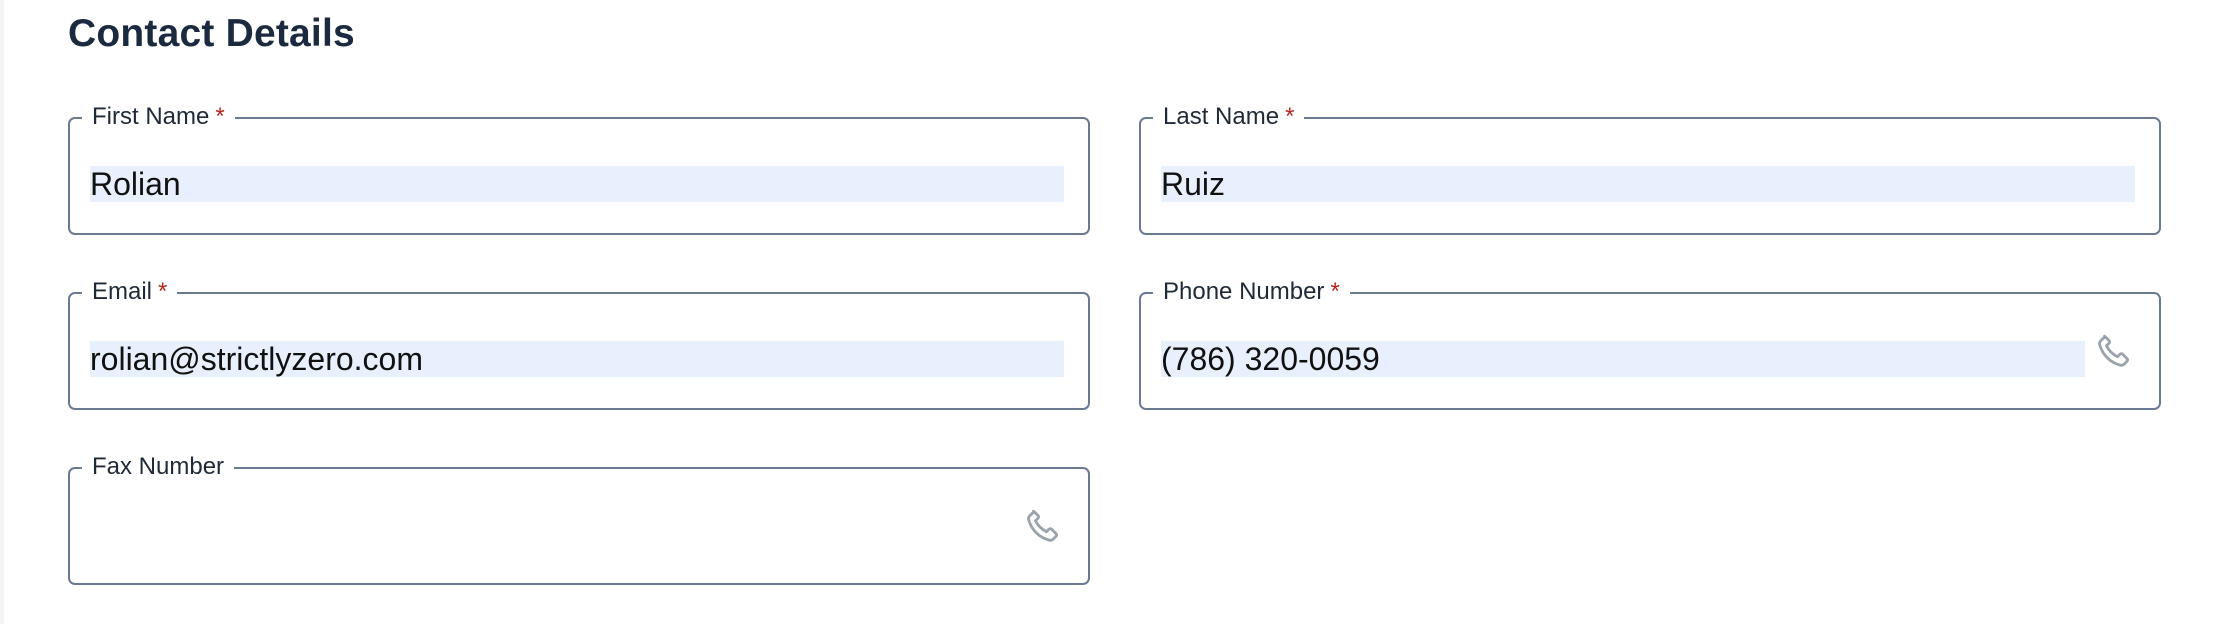 Image resolution: width=2230 pixels, height=624 pixels. What do you see at coordinates (1335, 291) in the screenshot?
I see `phone-number-required-marker: *` at bounding box center [1335, 291].